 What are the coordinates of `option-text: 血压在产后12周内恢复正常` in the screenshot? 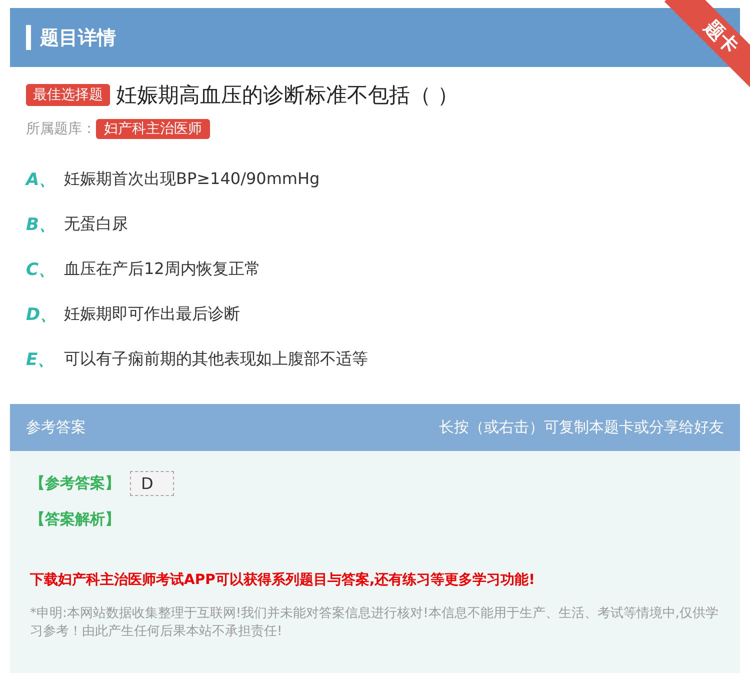 It's located at (162, 269).